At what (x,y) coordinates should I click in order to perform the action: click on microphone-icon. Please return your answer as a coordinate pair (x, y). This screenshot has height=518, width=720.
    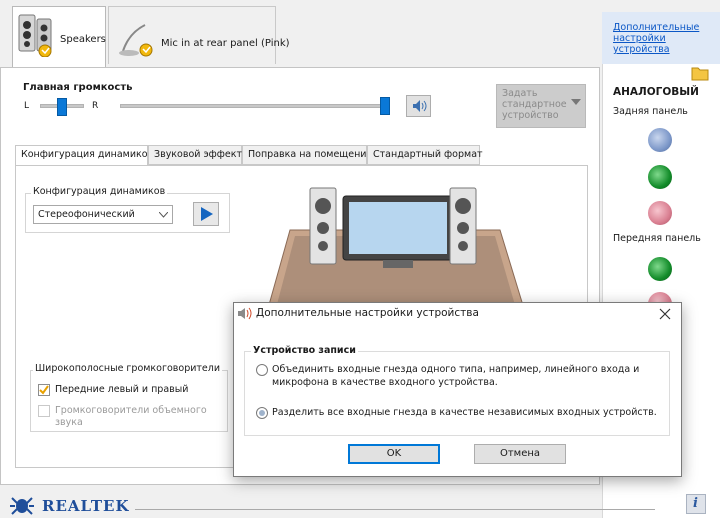
    Looking at the image, I should click on (136, 40).